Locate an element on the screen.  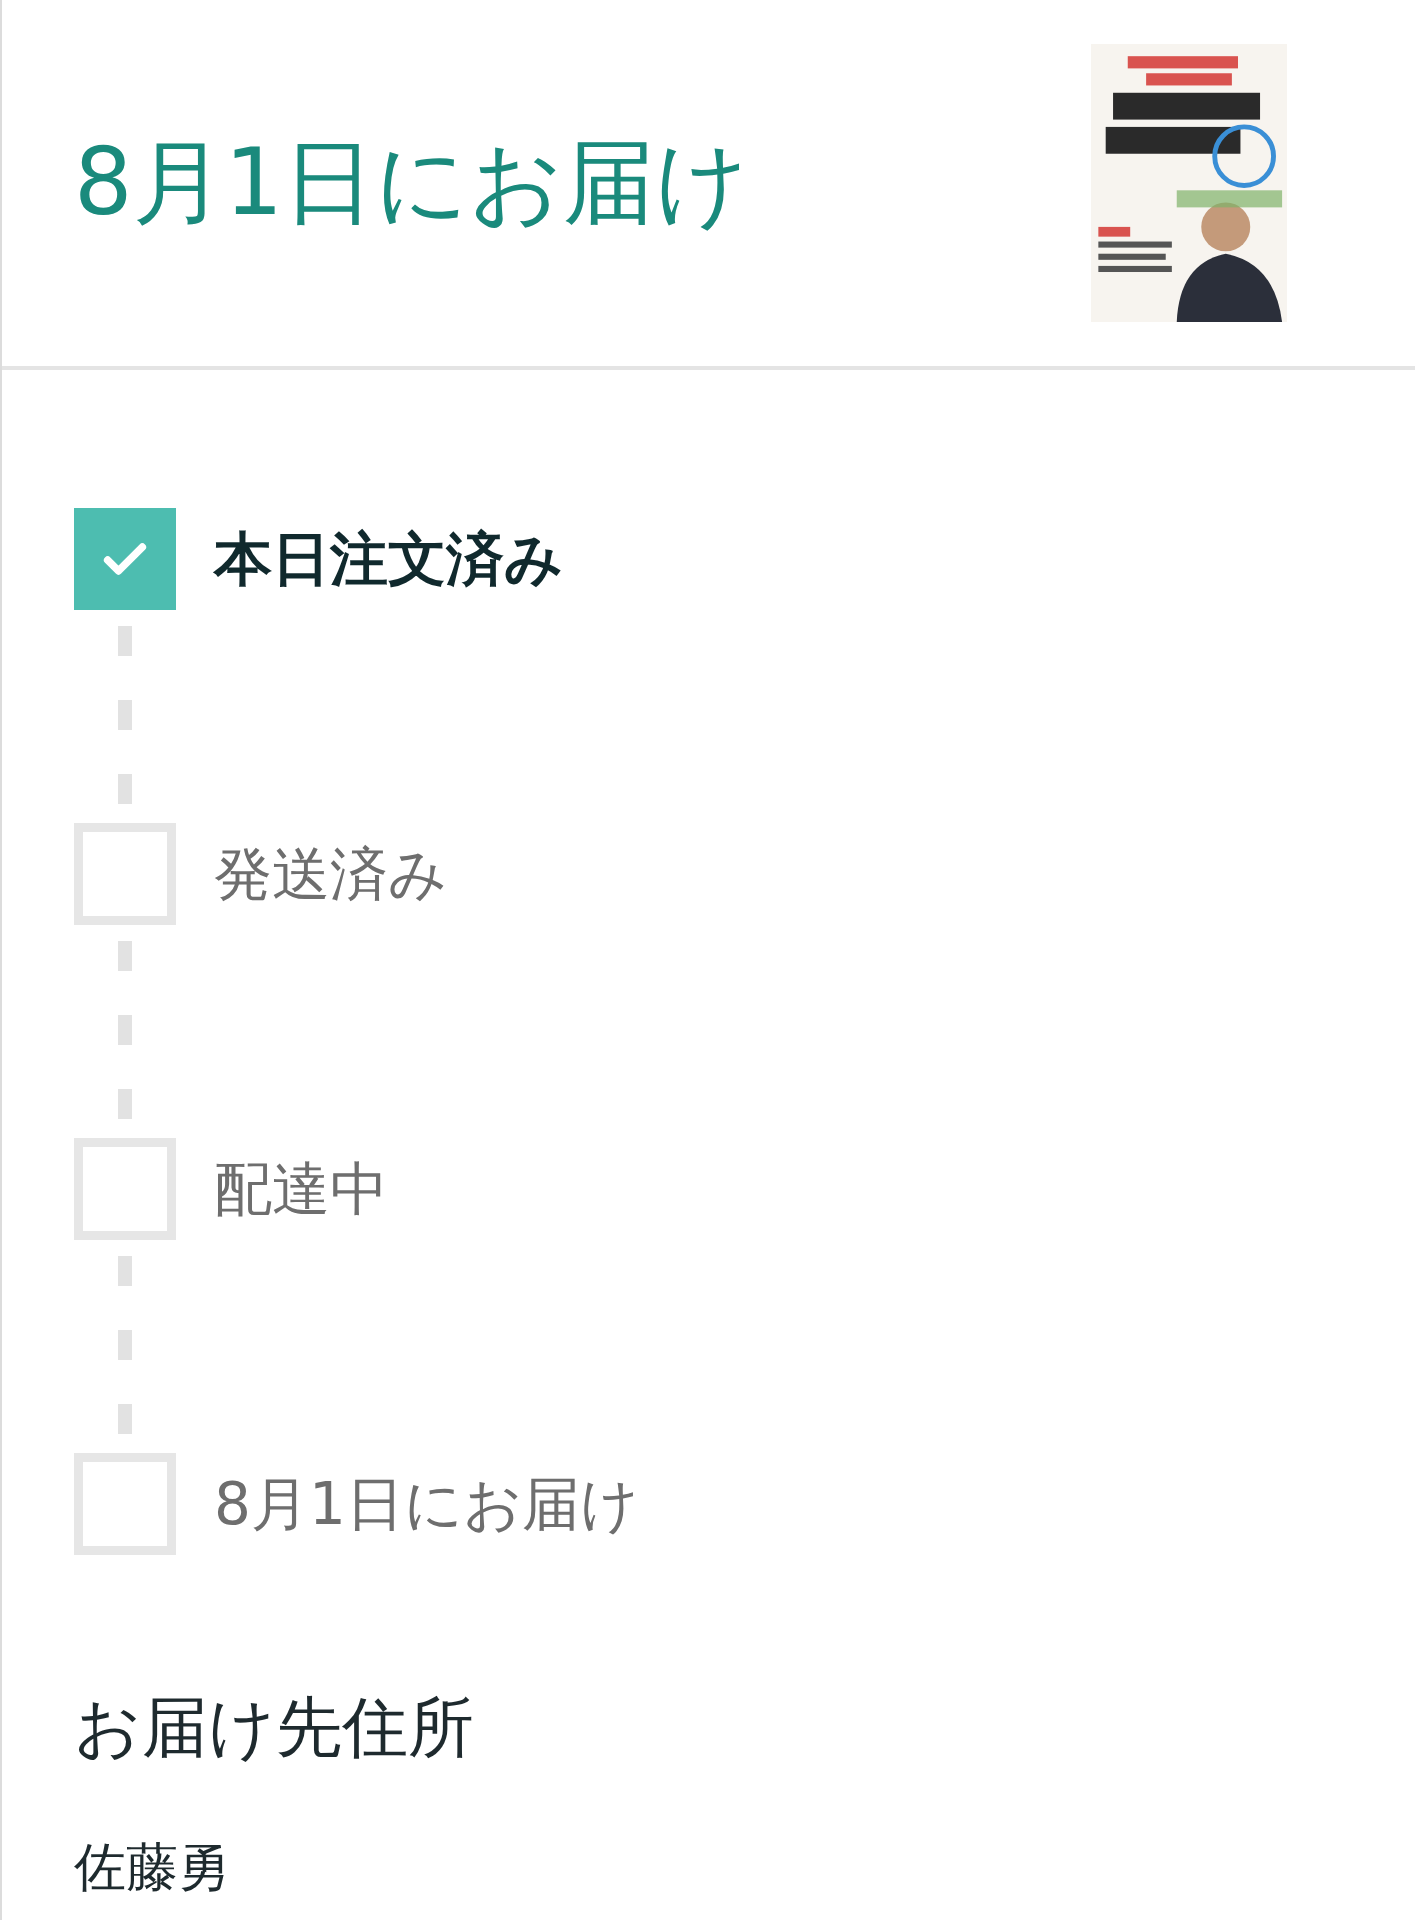
delivery-date-title: 8月1日にお届け is located at coordinates (412, 183).